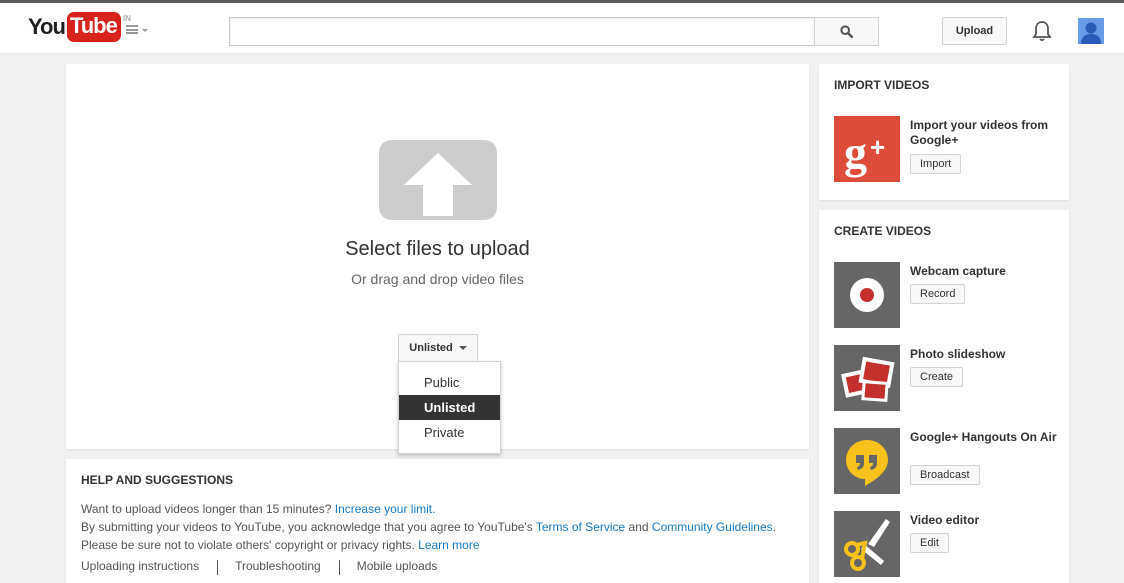 This screenshot has height=583, width=1124. Describe the element at coordinates (397, 567) in the screenshot. I see `mobile-uploads-link: Mobile uploads` at that location.